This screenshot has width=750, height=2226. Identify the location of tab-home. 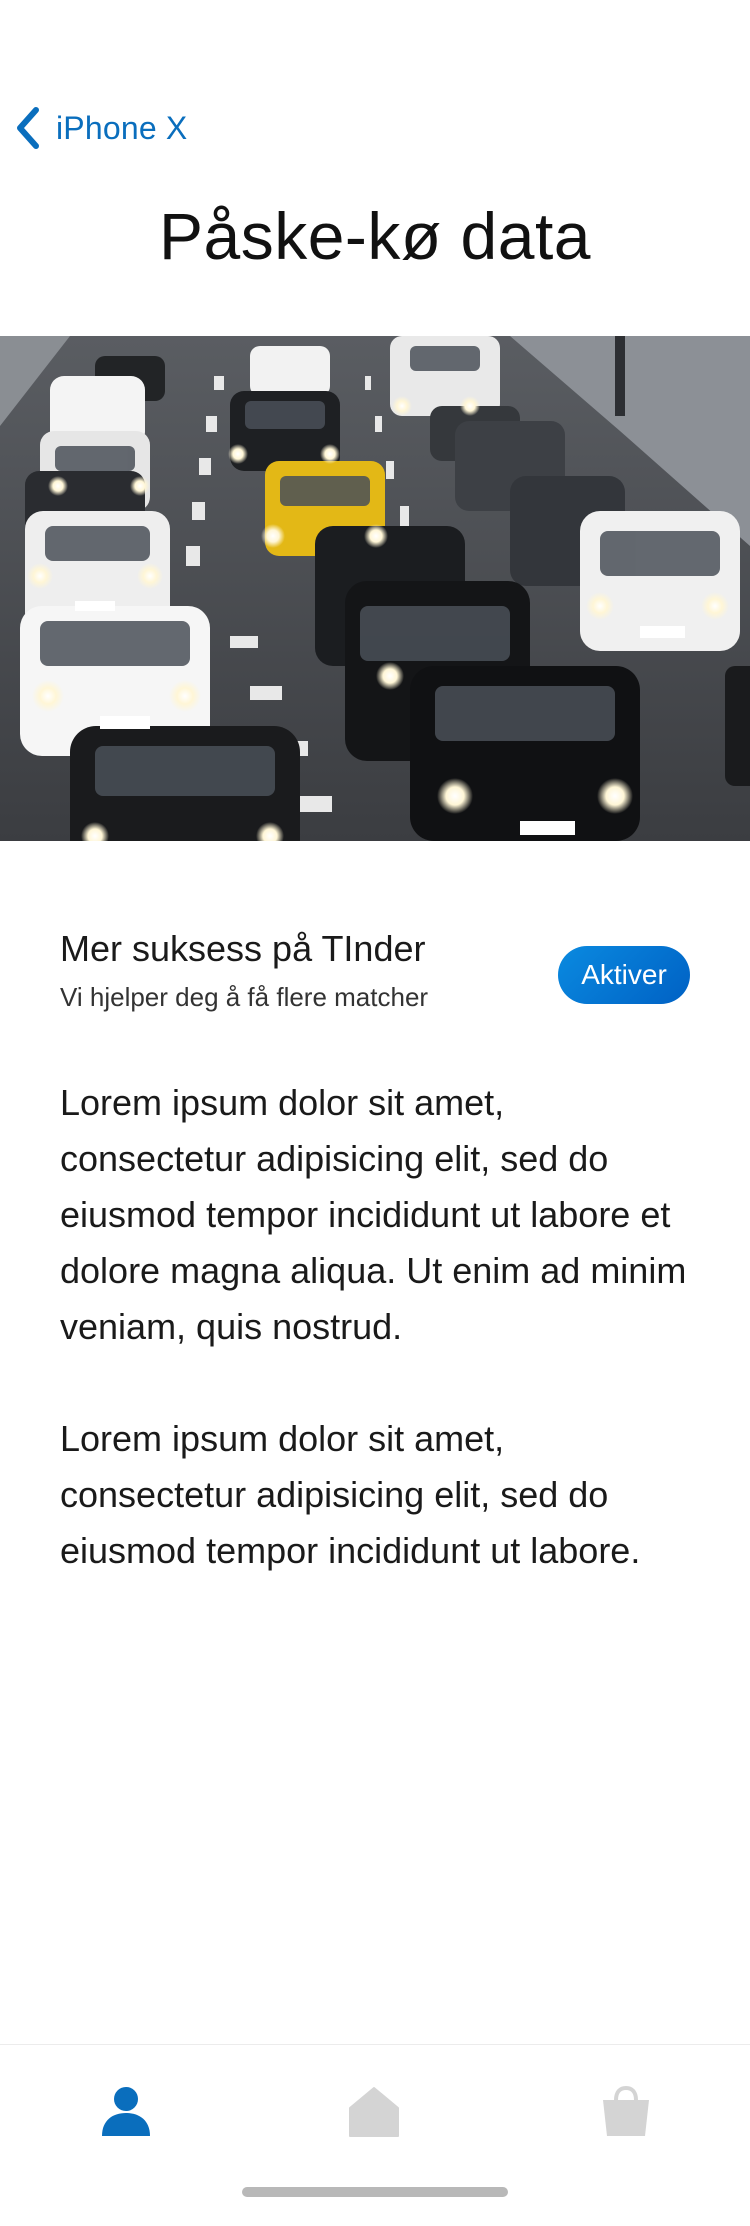
(374, 2111).